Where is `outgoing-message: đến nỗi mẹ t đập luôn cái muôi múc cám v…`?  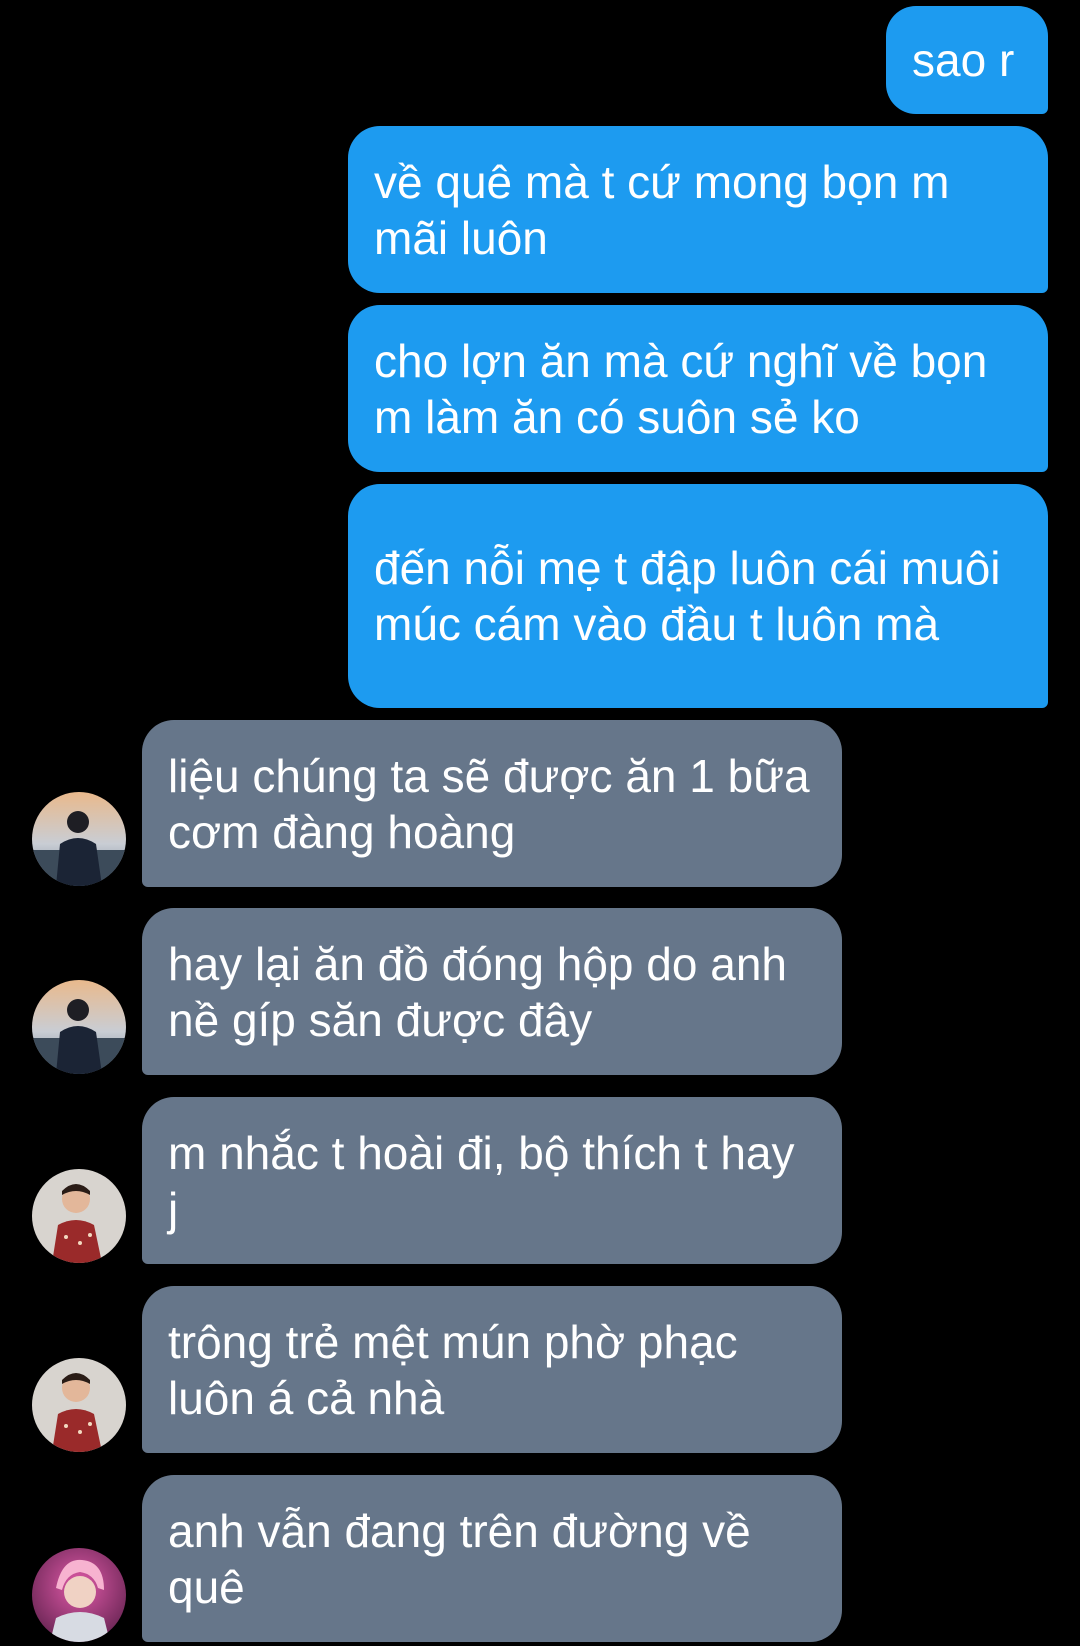 outgoing-message: đến nỗi mẹ t đập luôn cái muôi múc cám v… is located at coordinates (698, 596).